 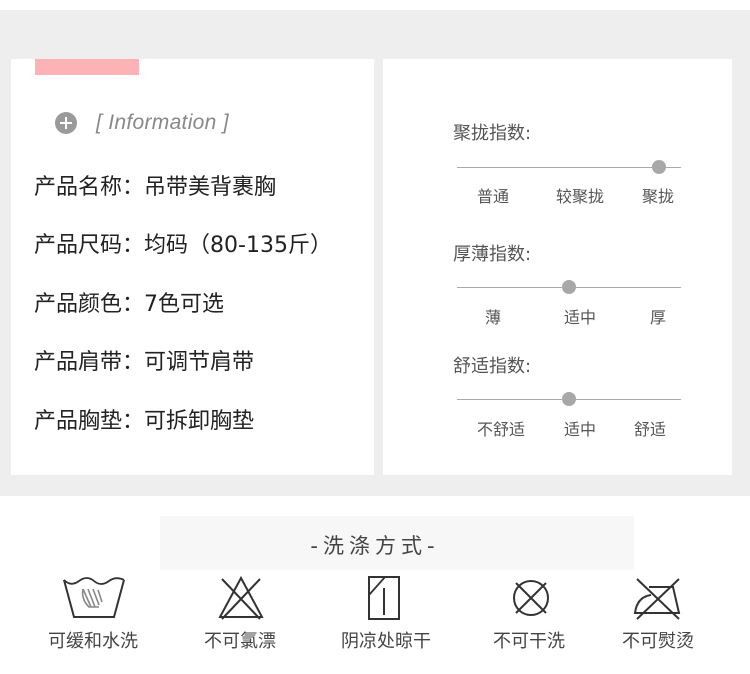 I want to click on spec-value: 可调节肩带, so click(x=199, y=362).